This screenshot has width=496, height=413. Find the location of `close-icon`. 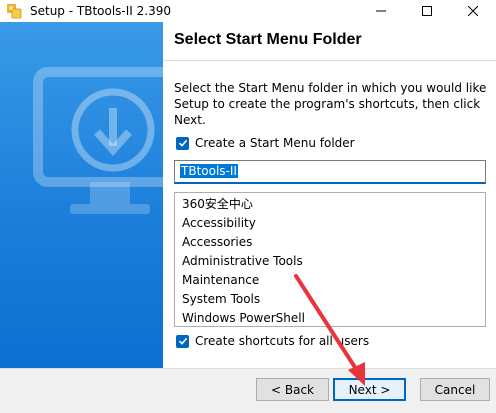

close-icon is located at coordinates (473, 11).